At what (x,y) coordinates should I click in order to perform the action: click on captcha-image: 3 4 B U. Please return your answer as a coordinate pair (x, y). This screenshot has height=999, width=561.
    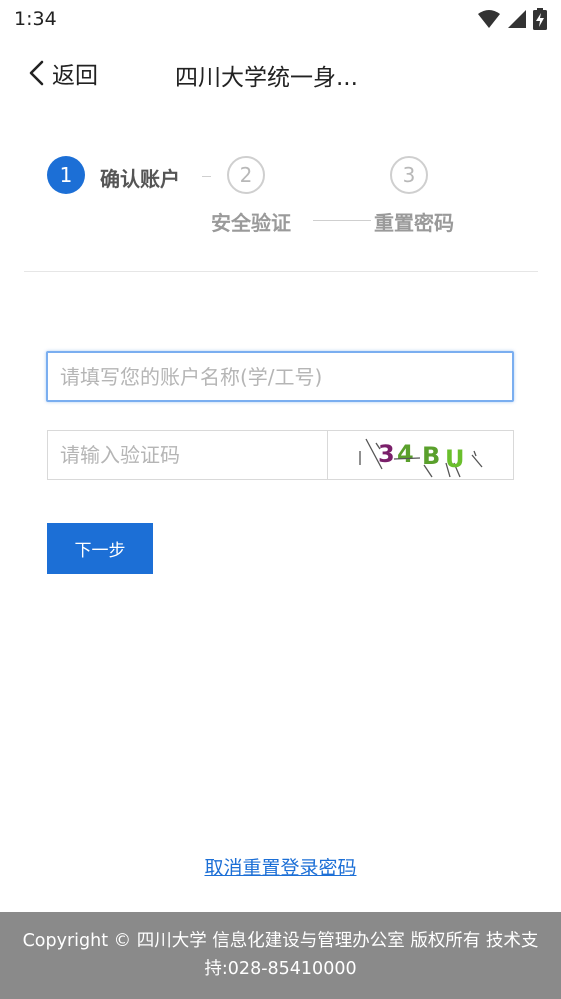
    Looking at the image, I should click on (420, 455).